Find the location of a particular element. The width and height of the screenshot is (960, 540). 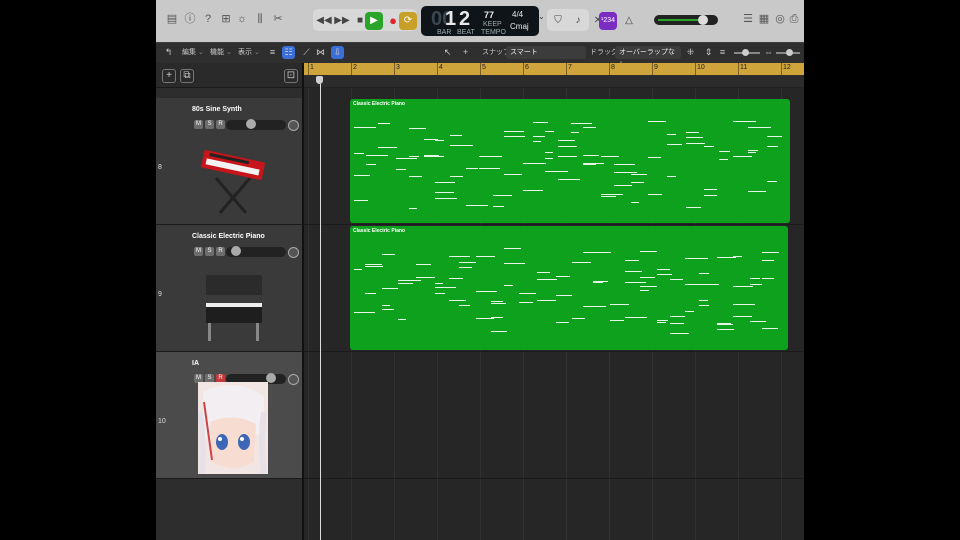

horizontal-zoom-slider is located at coordinates (788, 52).